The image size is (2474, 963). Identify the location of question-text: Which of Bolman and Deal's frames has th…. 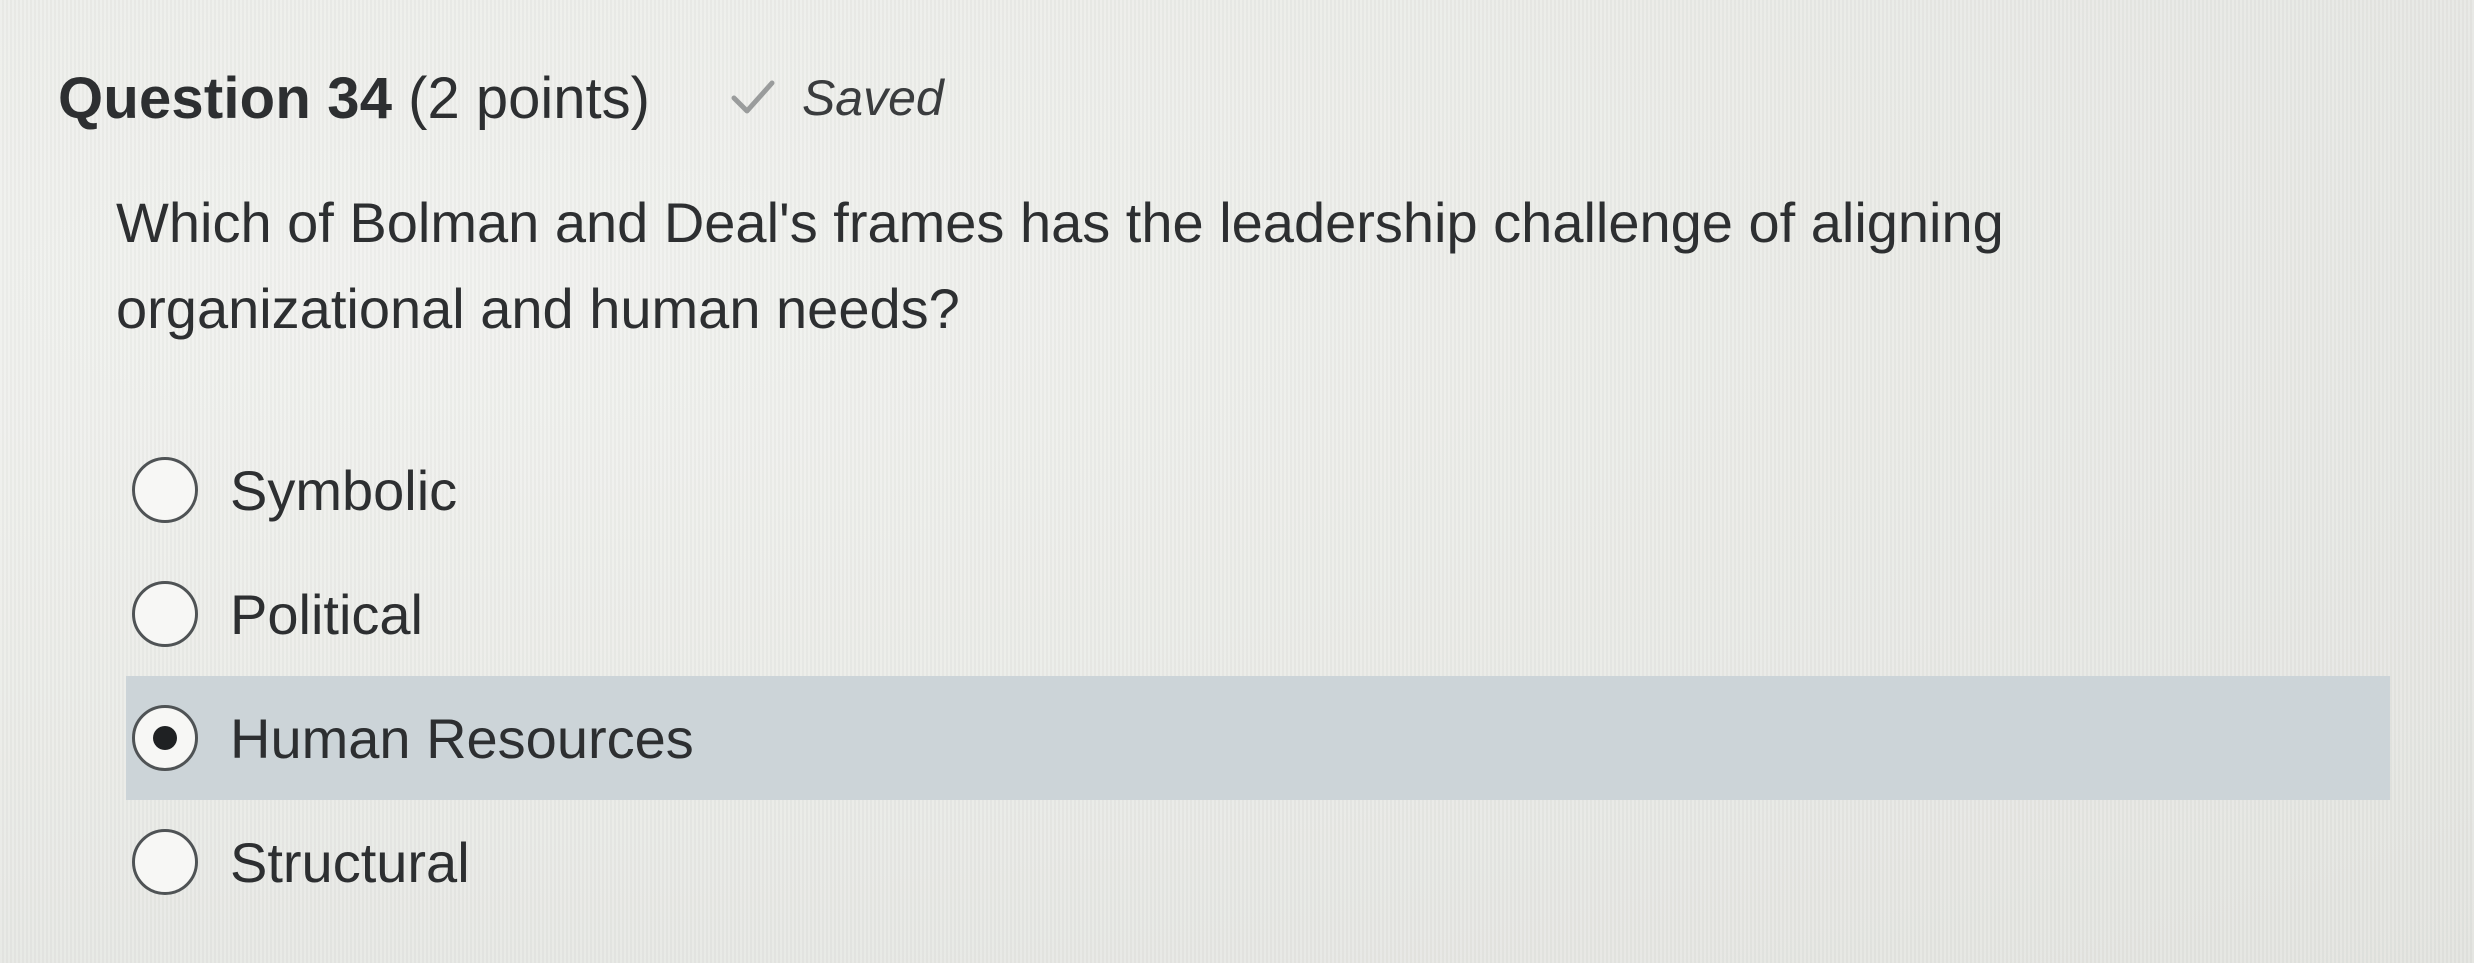
(1060, 265).